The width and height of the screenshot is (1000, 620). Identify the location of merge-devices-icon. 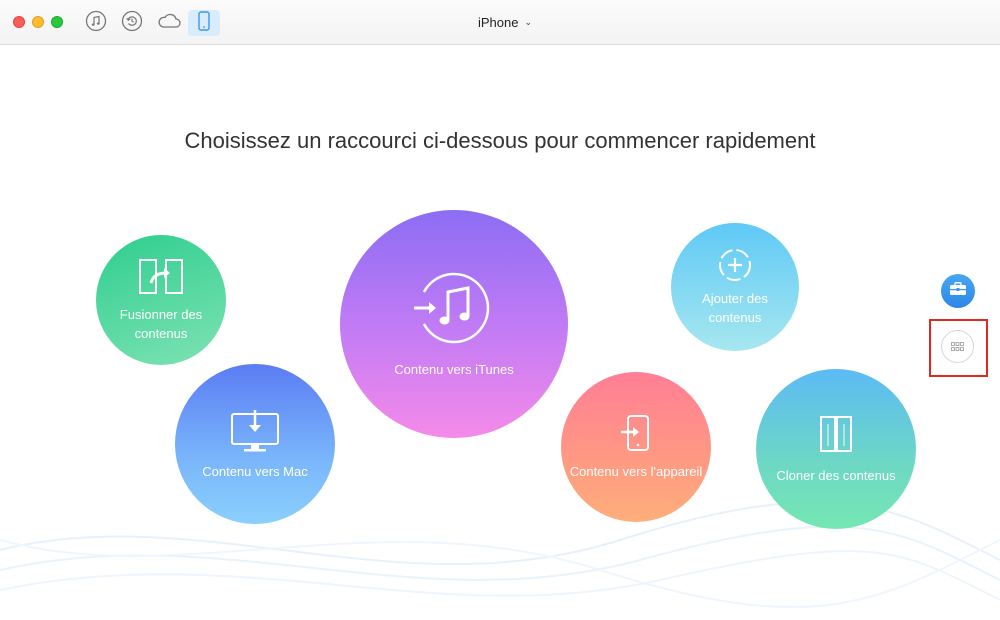
(161, 277).